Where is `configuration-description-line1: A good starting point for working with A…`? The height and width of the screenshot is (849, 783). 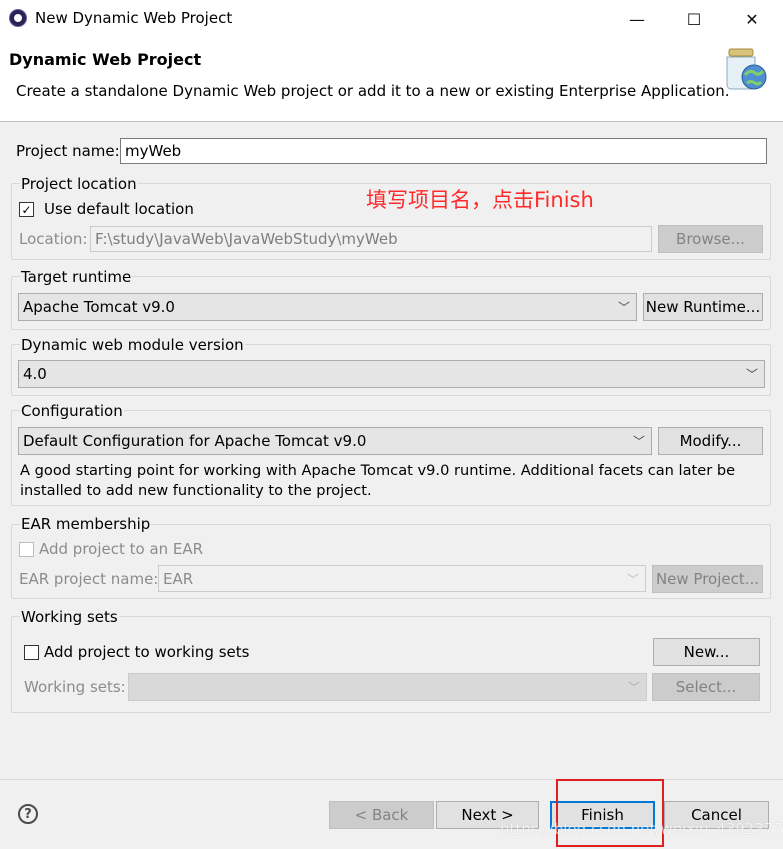
configuration-description-line1: A good starting point for working with A… is located at coordinates (378, 470).